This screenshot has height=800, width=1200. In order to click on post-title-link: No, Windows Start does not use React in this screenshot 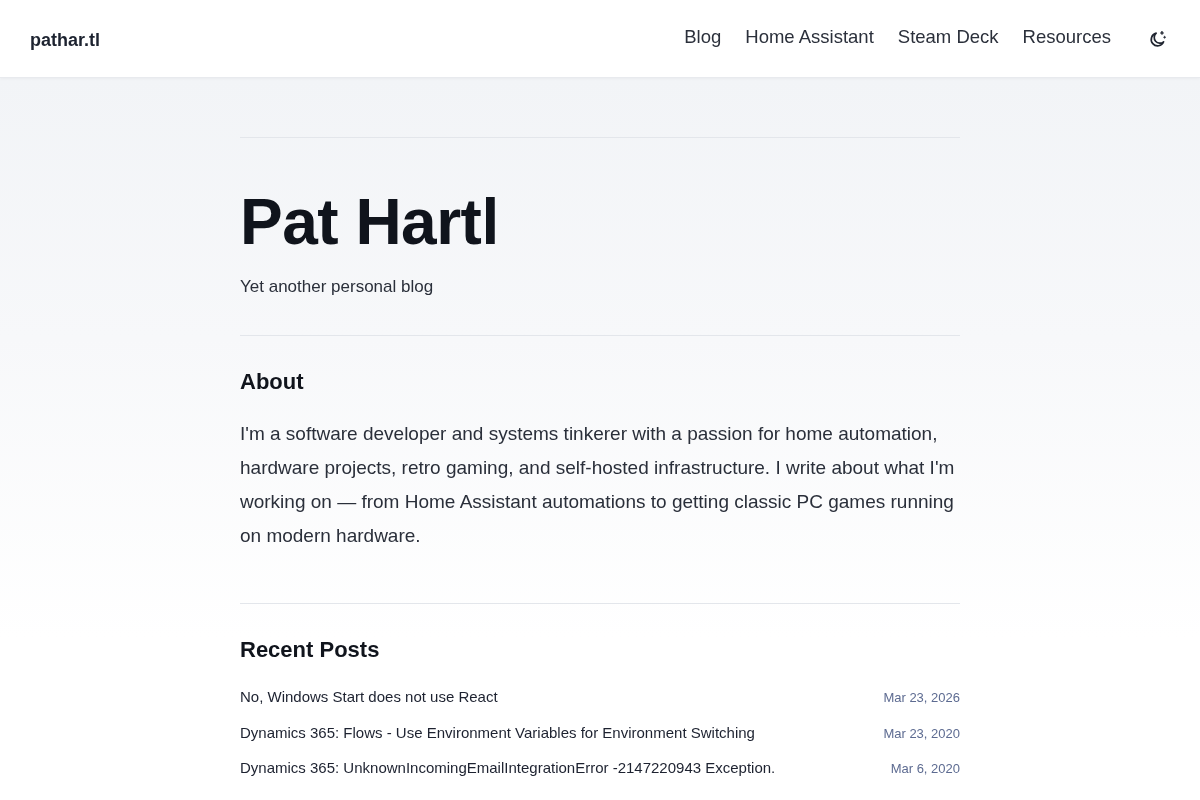, I will do `click(369, 697)`.